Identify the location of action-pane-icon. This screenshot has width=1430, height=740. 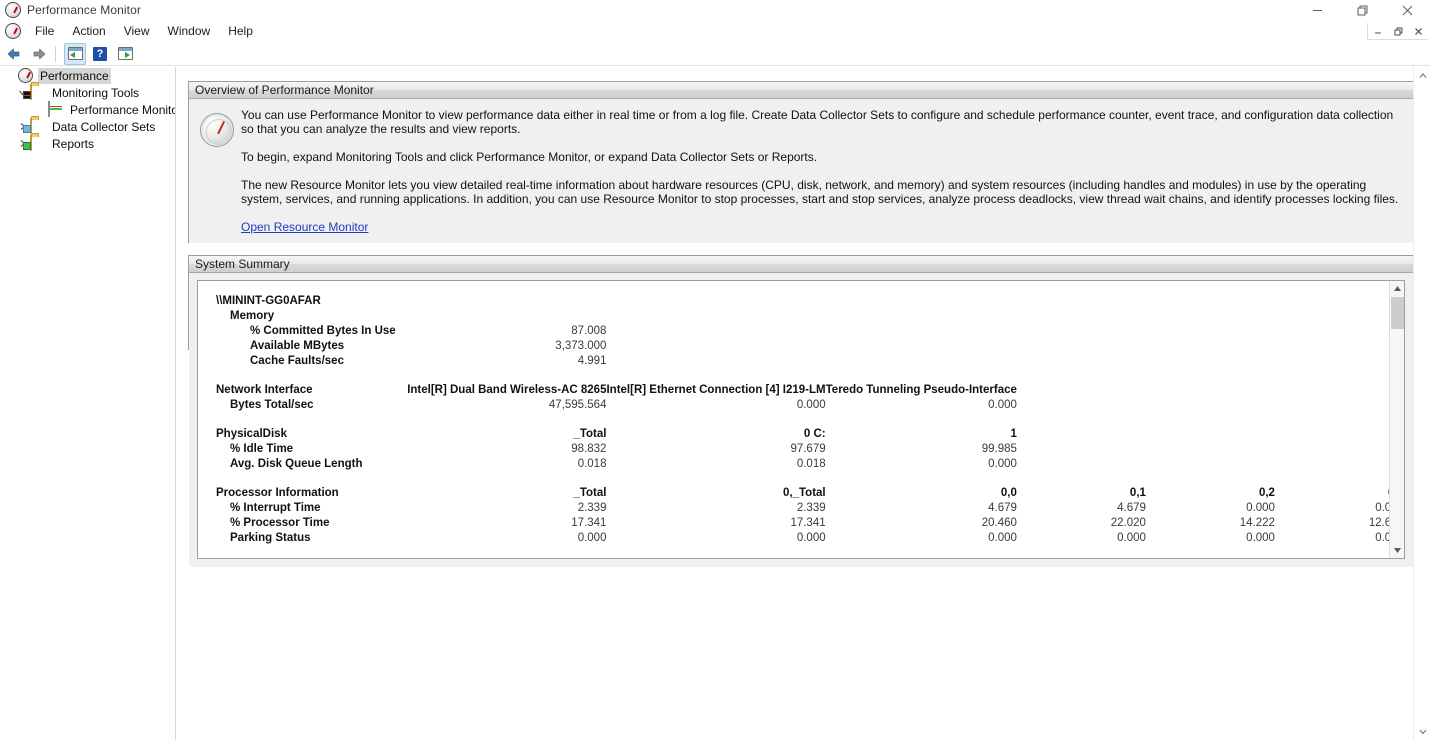
(125, 53).